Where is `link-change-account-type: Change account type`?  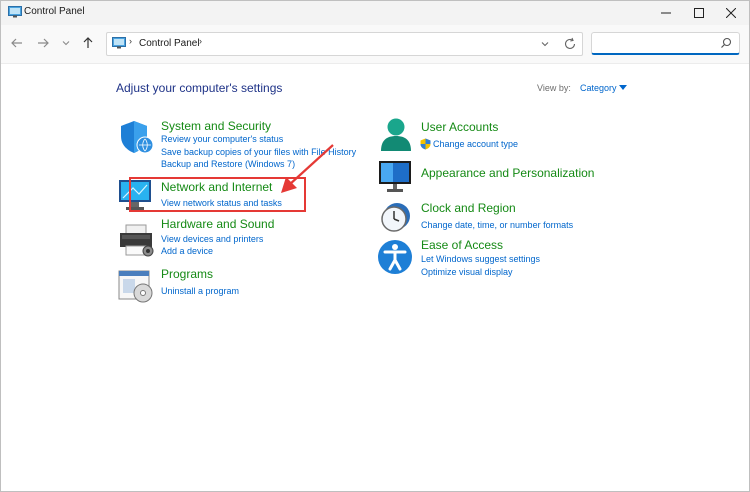
link-change-account-type: Change account type is located at coordinates (475, 144).